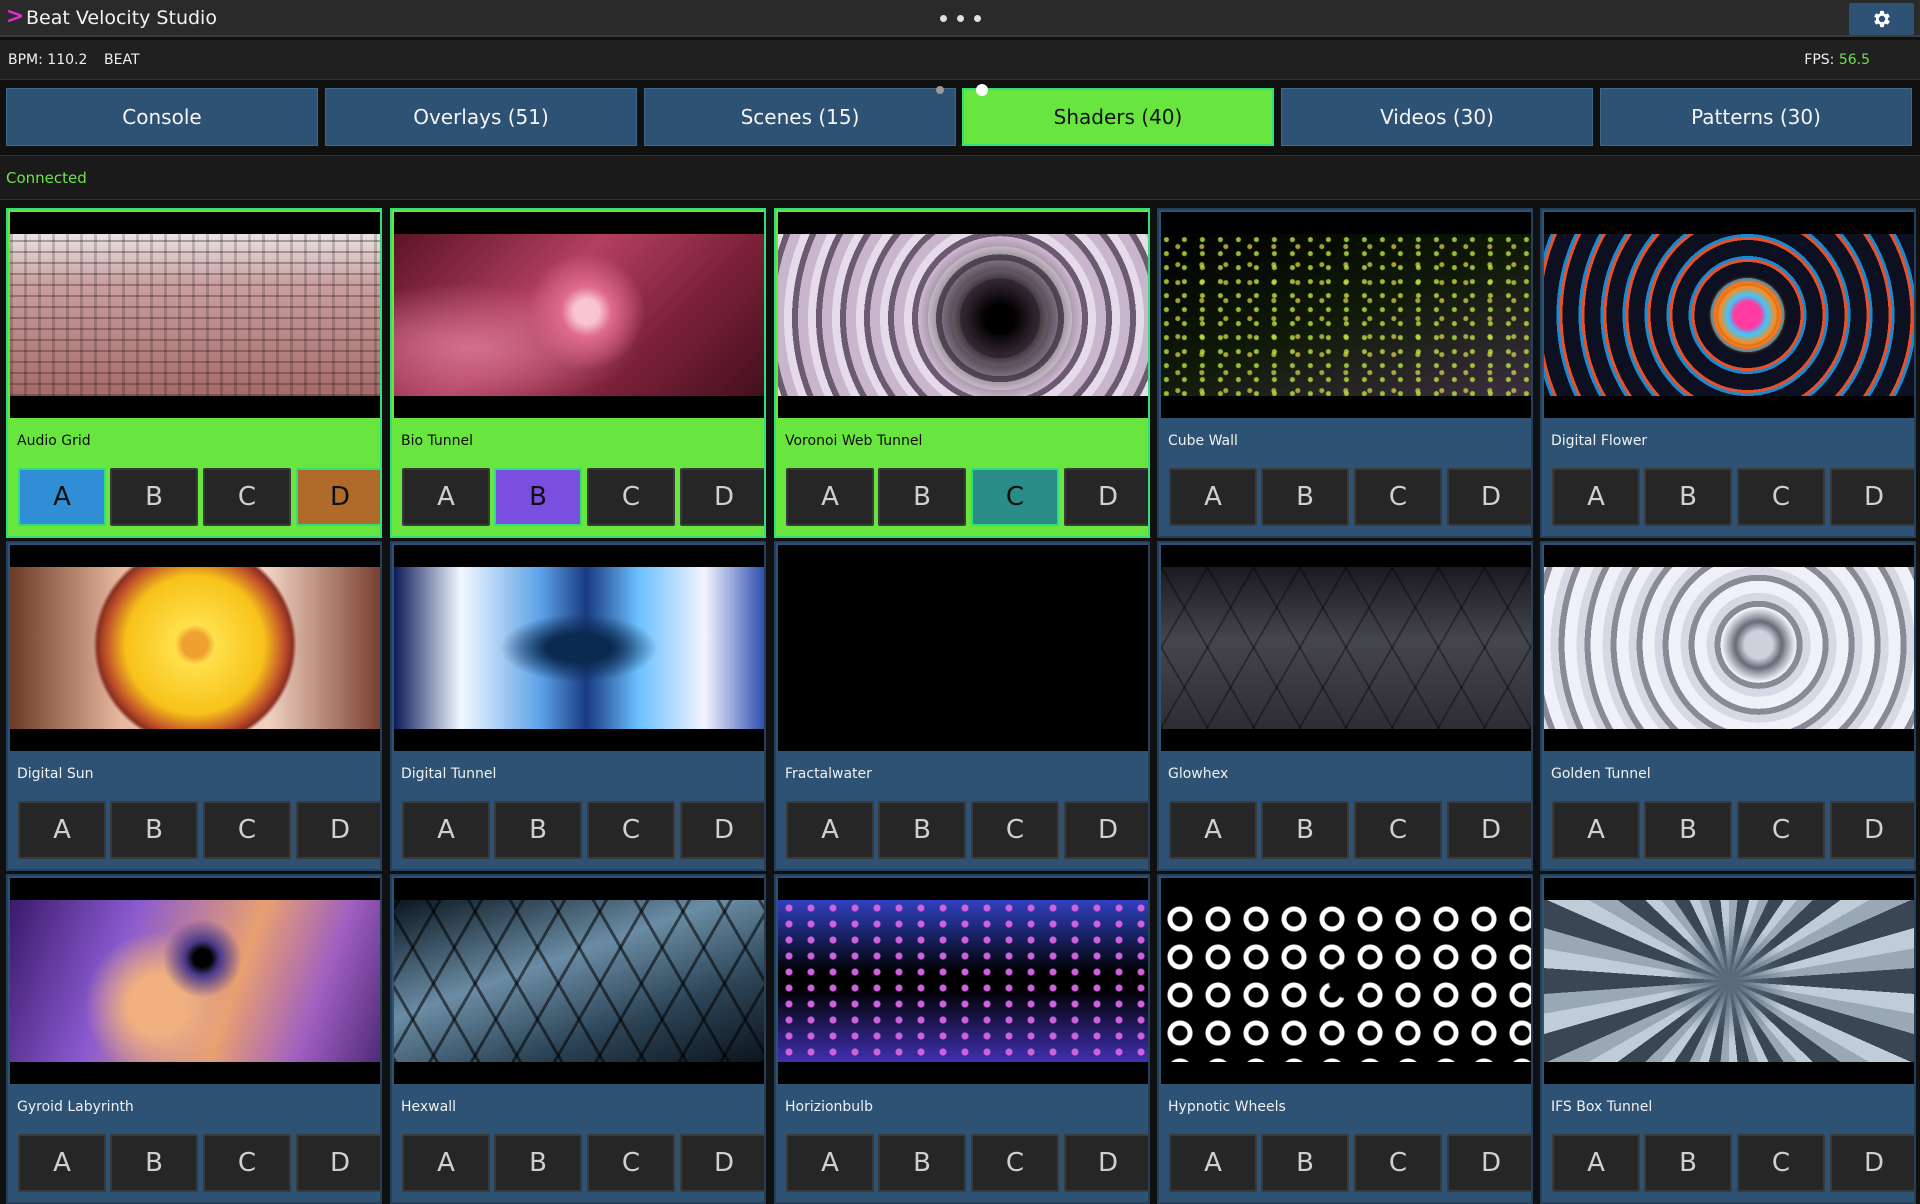 This screenshot has height=1204, width=1920. I want to click on shader-name: Fractalwater, so click(828, 774).